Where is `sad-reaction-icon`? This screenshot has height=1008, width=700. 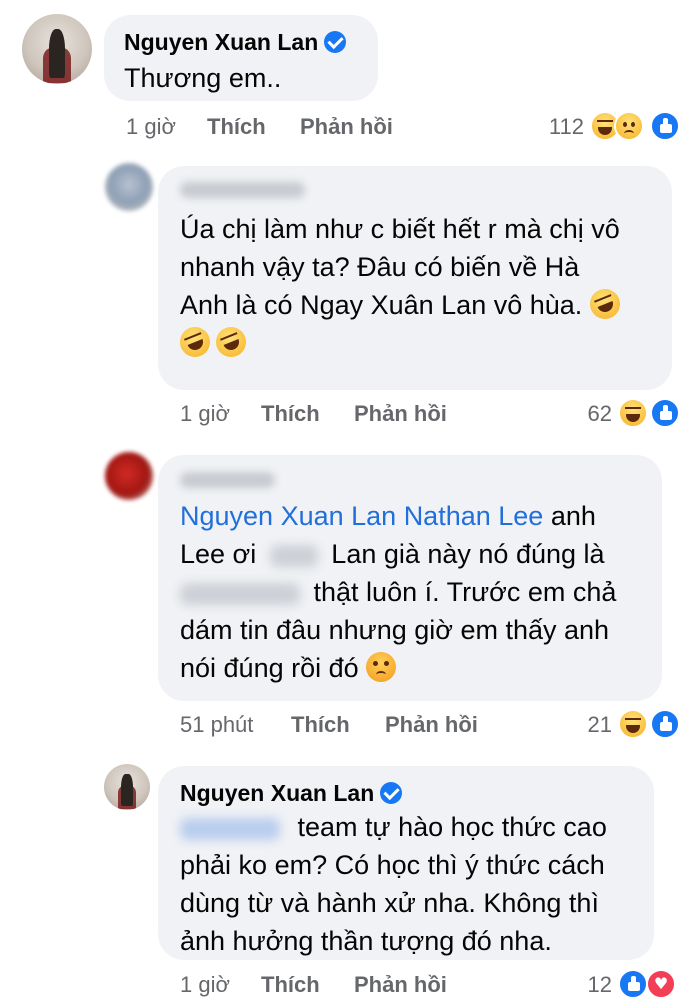 sad-reaction-icon is located at coordinates (629, 126).